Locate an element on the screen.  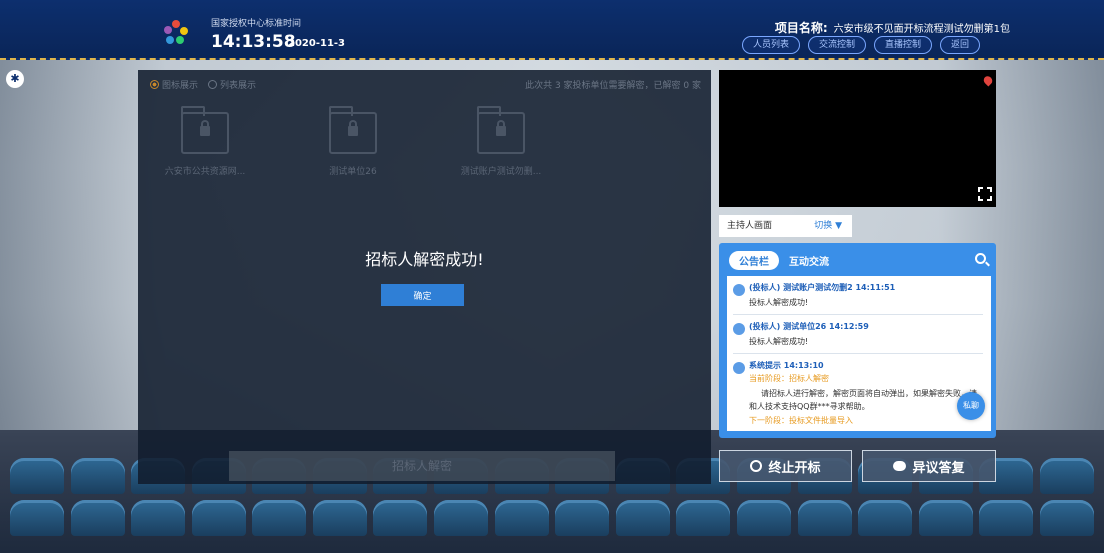
success-message: 招标人解密成功! is located at coordinates (424, 259).